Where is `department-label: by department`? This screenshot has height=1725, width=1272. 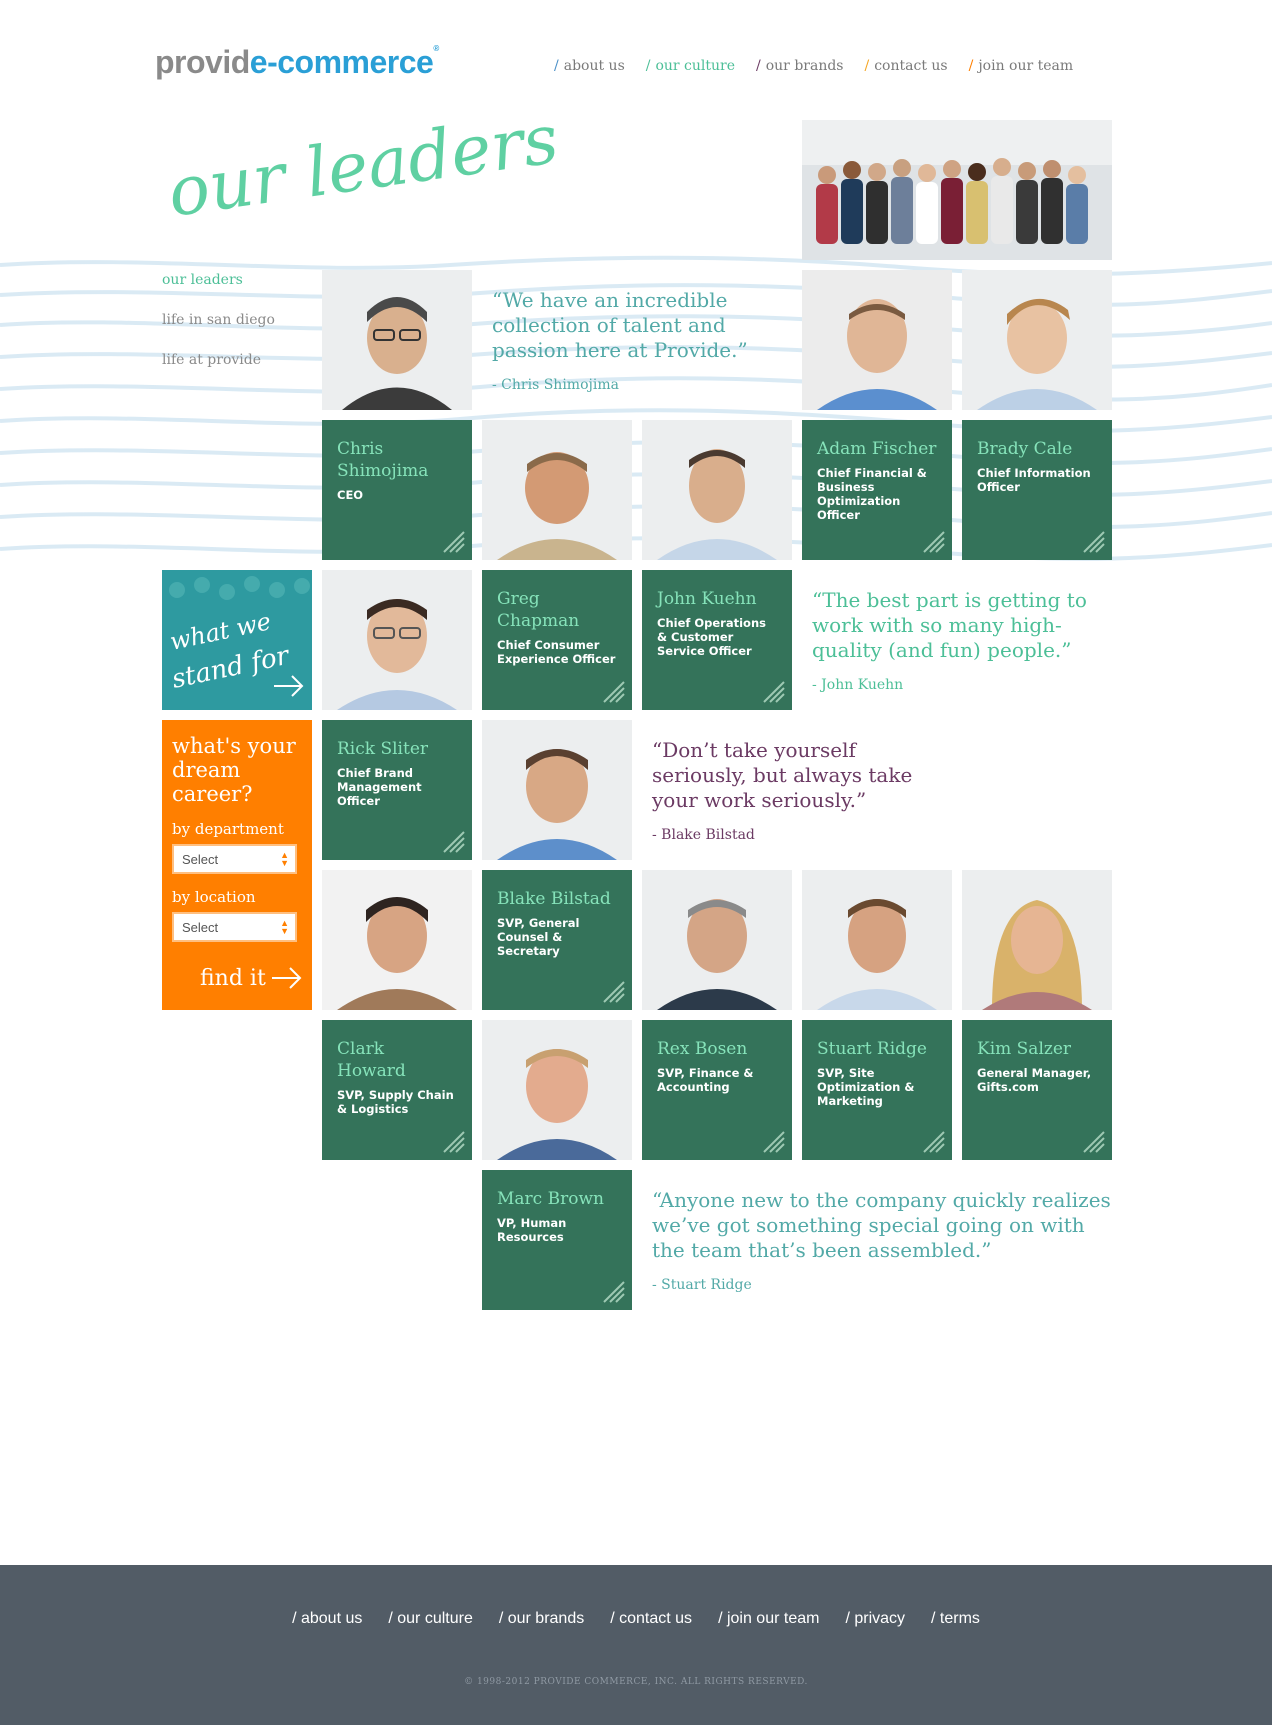
department-label: by department is located at coordinates (228, 829).